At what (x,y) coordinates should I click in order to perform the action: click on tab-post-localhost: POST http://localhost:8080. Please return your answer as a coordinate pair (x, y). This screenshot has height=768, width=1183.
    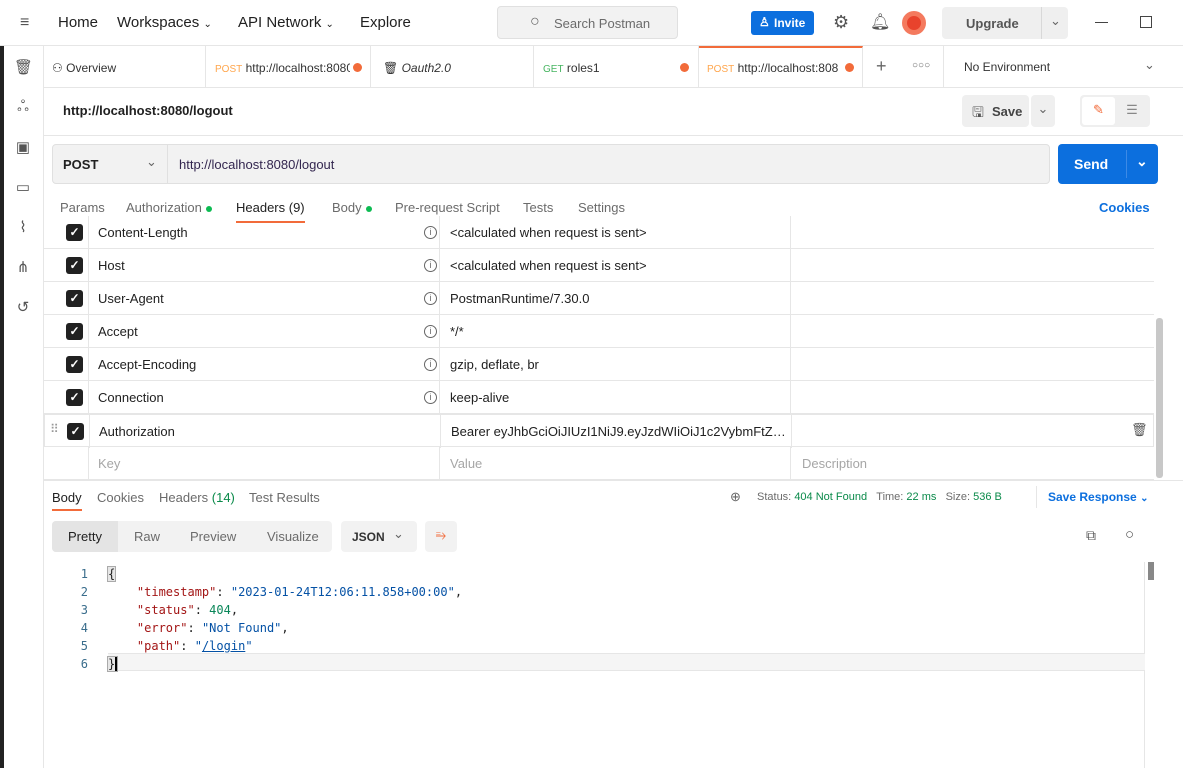
    Looking at the image, I should click on (288, 67).